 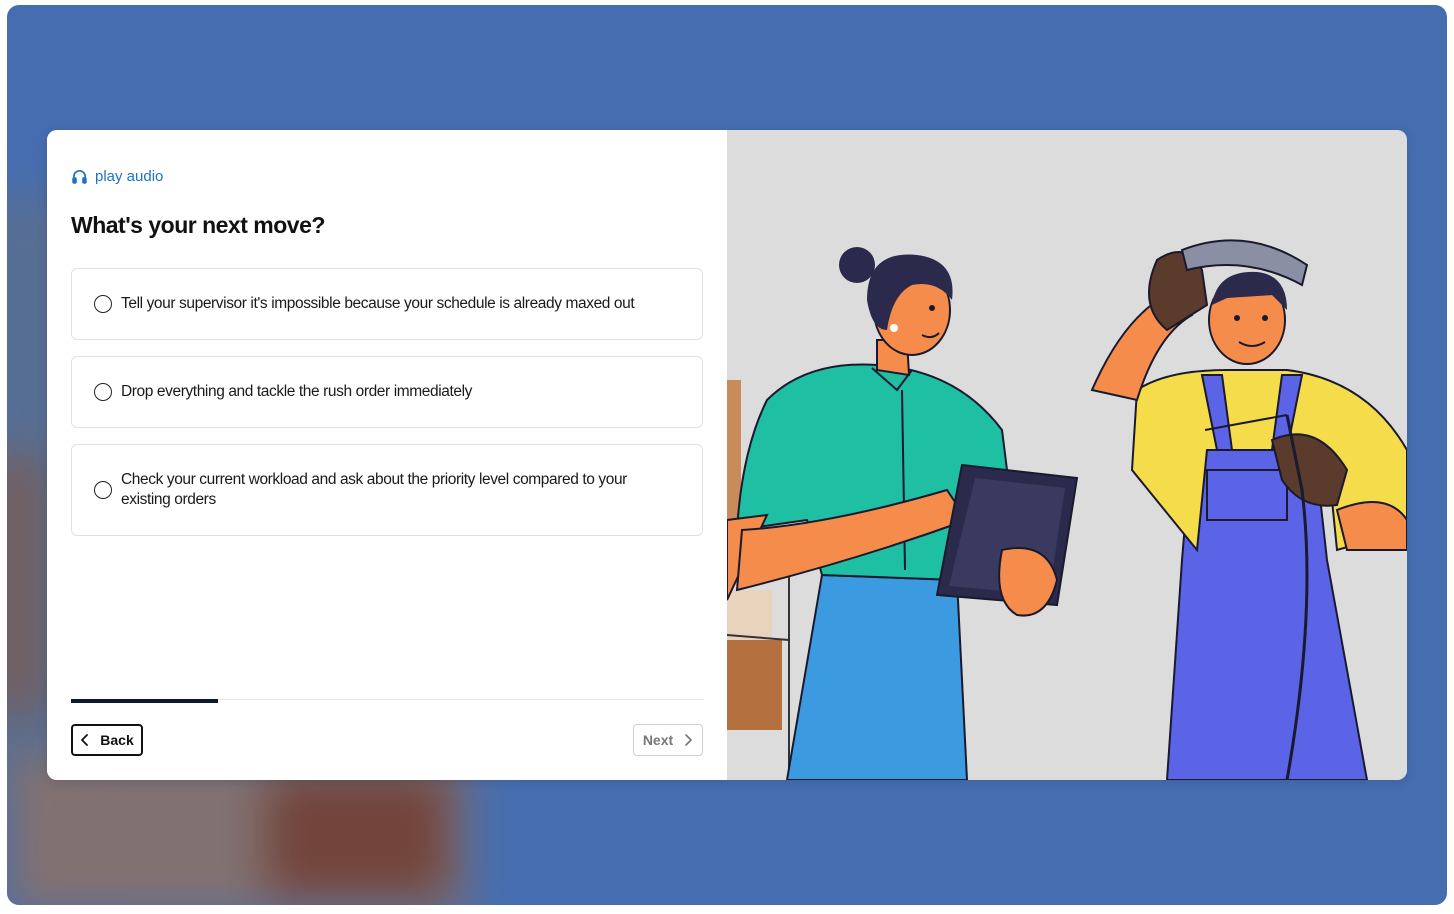 I want to click on back-button-label: Back, so click(x=117, y=740).